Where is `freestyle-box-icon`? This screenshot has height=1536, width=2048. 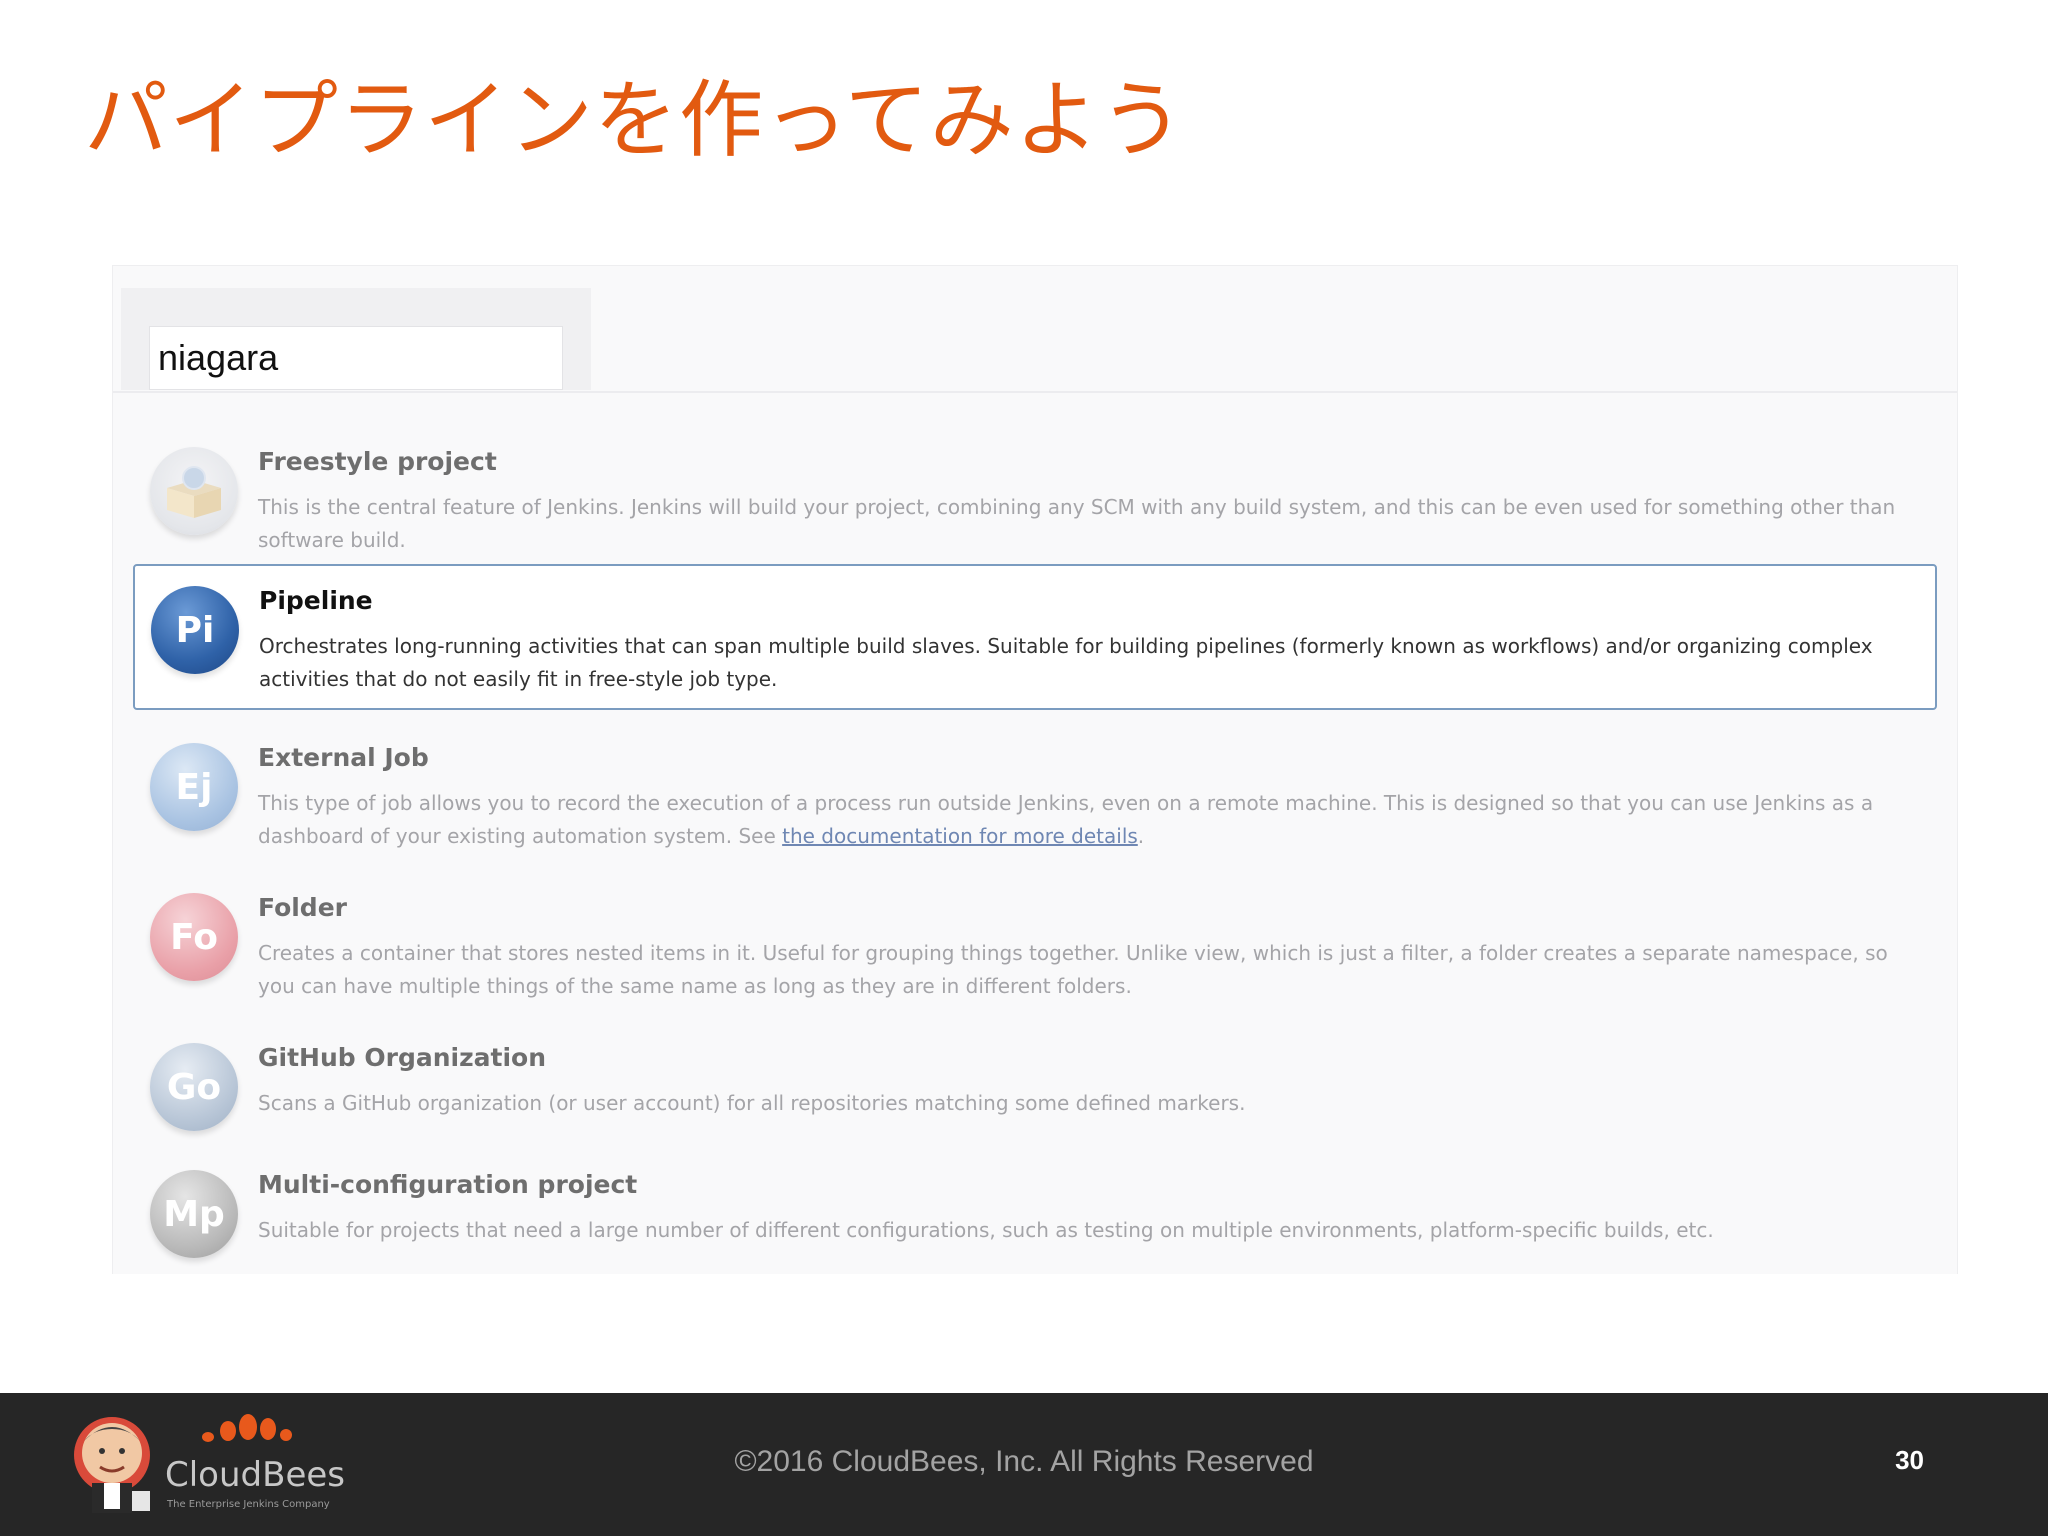 freestyle-box-icon is located at coordinates (194, 491).